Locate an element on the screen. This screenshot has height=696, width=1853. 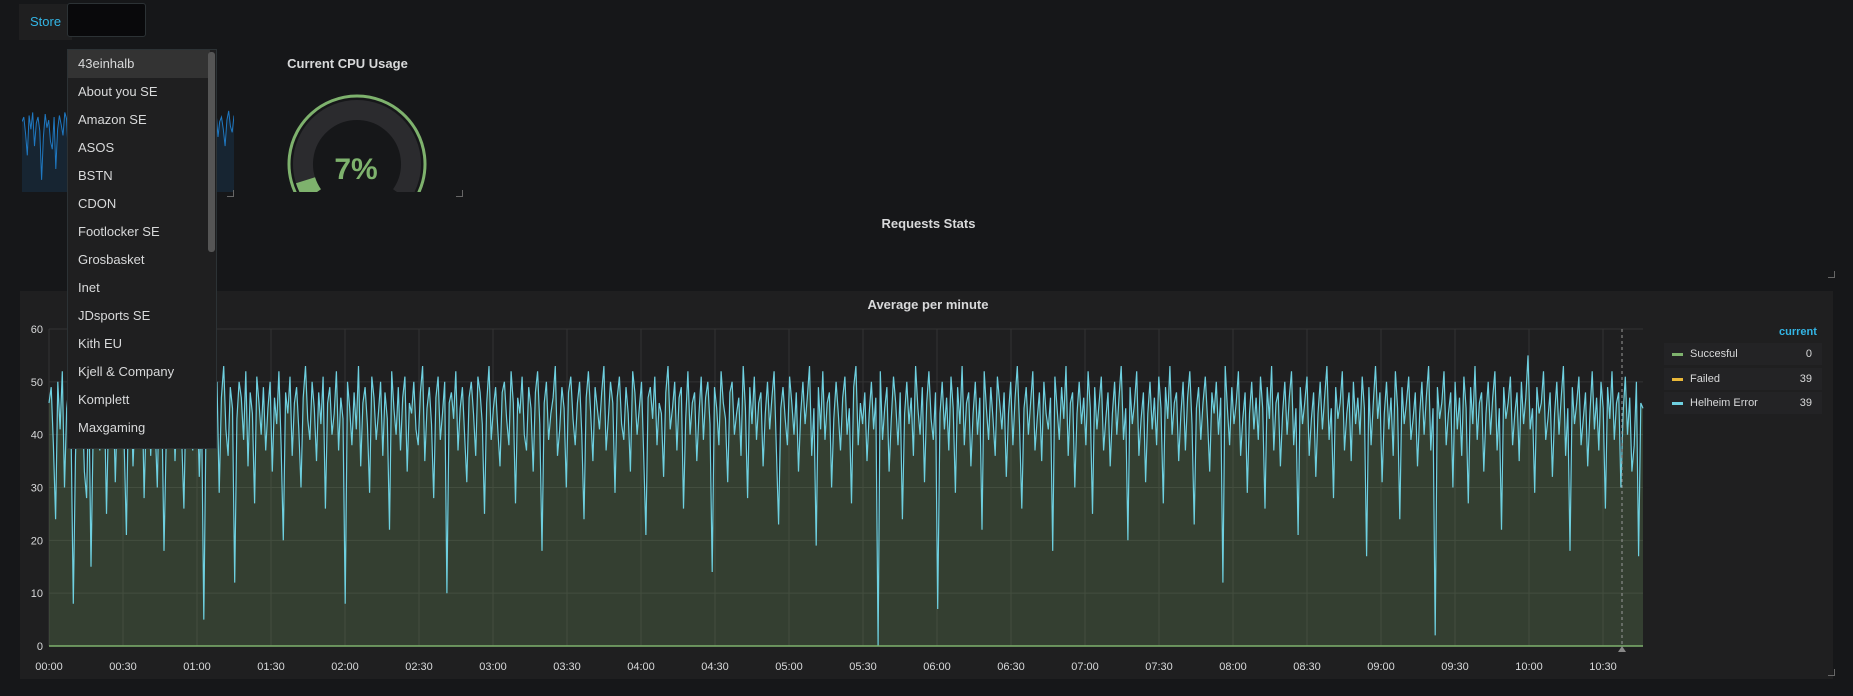
y-tick-label: 0 is located at coordinates (40, 647).